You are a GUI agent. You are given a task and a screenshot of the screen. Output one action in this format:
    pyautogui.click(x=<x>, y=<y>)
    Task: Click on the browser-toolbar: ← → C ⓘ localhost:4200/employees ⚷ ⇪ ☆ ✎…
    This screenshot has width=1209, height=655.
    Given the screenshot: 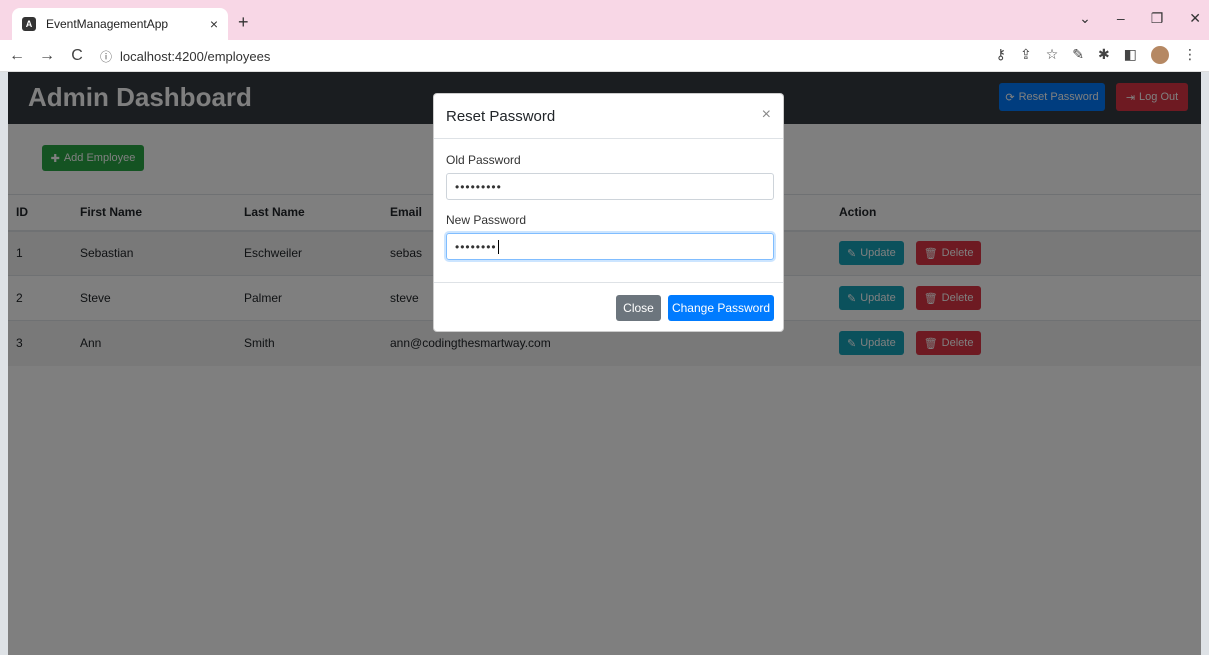 What is the action you would take?
    pyautogui.click(x=604, y=56)
    